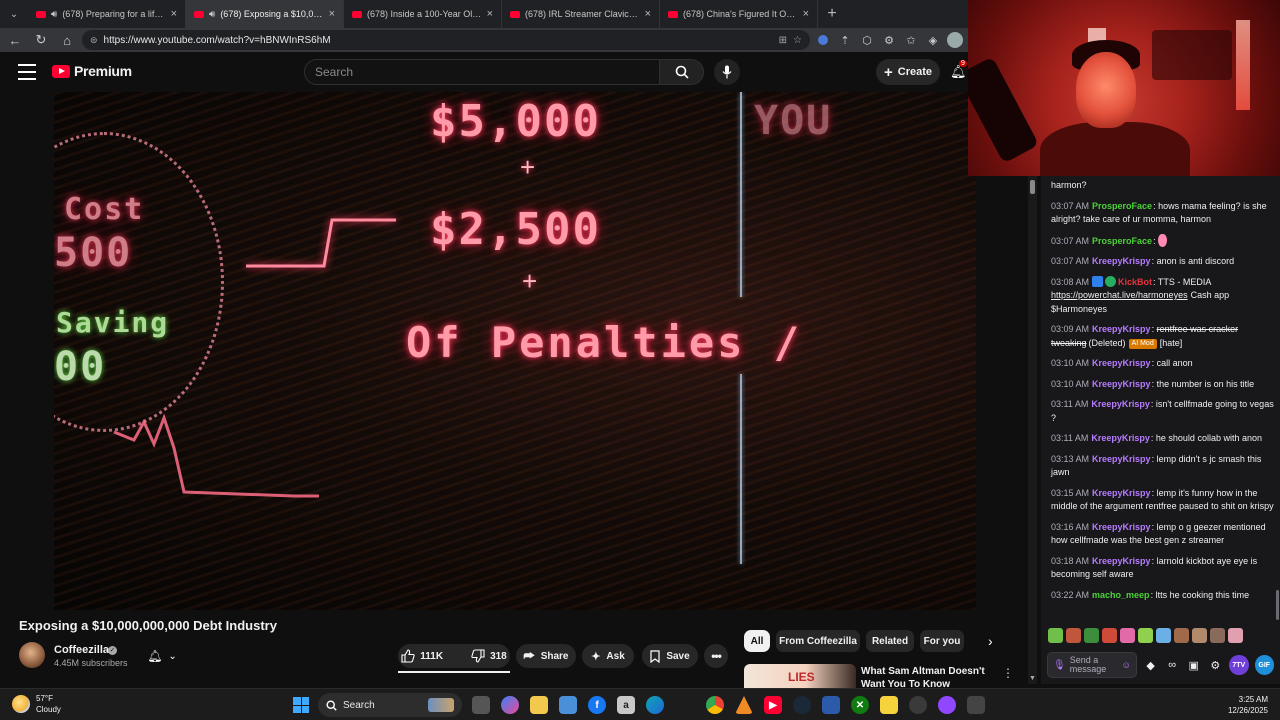 The image size is (1280, 720). Describe the element at coordinates (727, 72) in the screenshot. I see `voice-search-mic-button` at that location.